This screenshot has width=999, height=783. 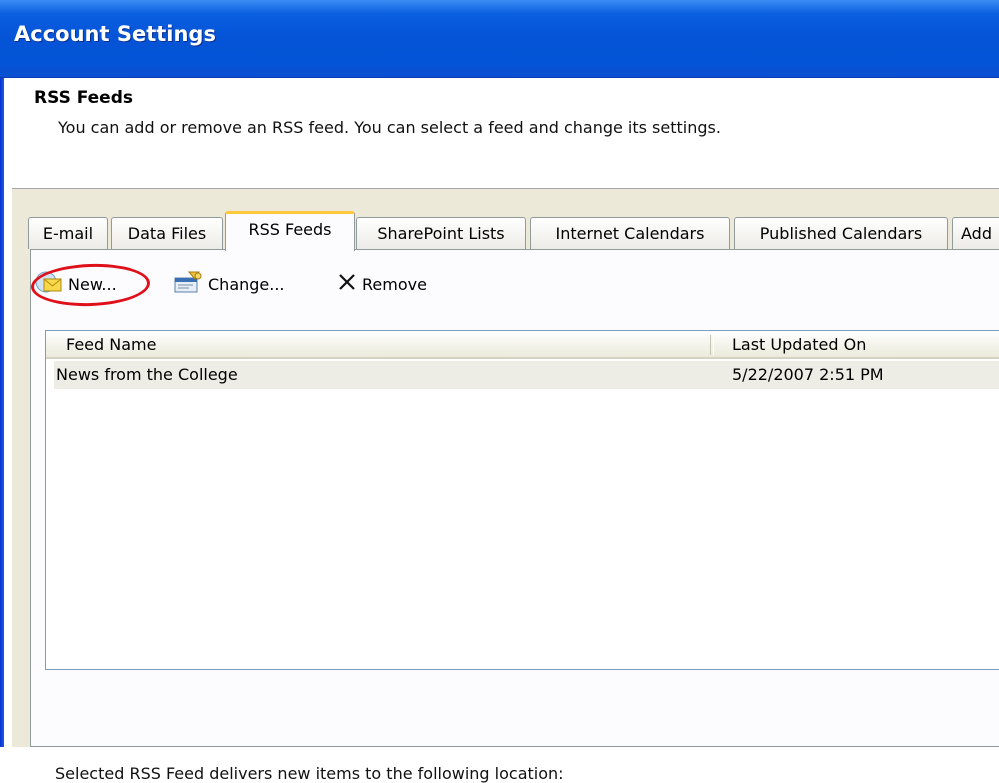 I want to click on tab-label: Data Files, so click(x=167, y=233).